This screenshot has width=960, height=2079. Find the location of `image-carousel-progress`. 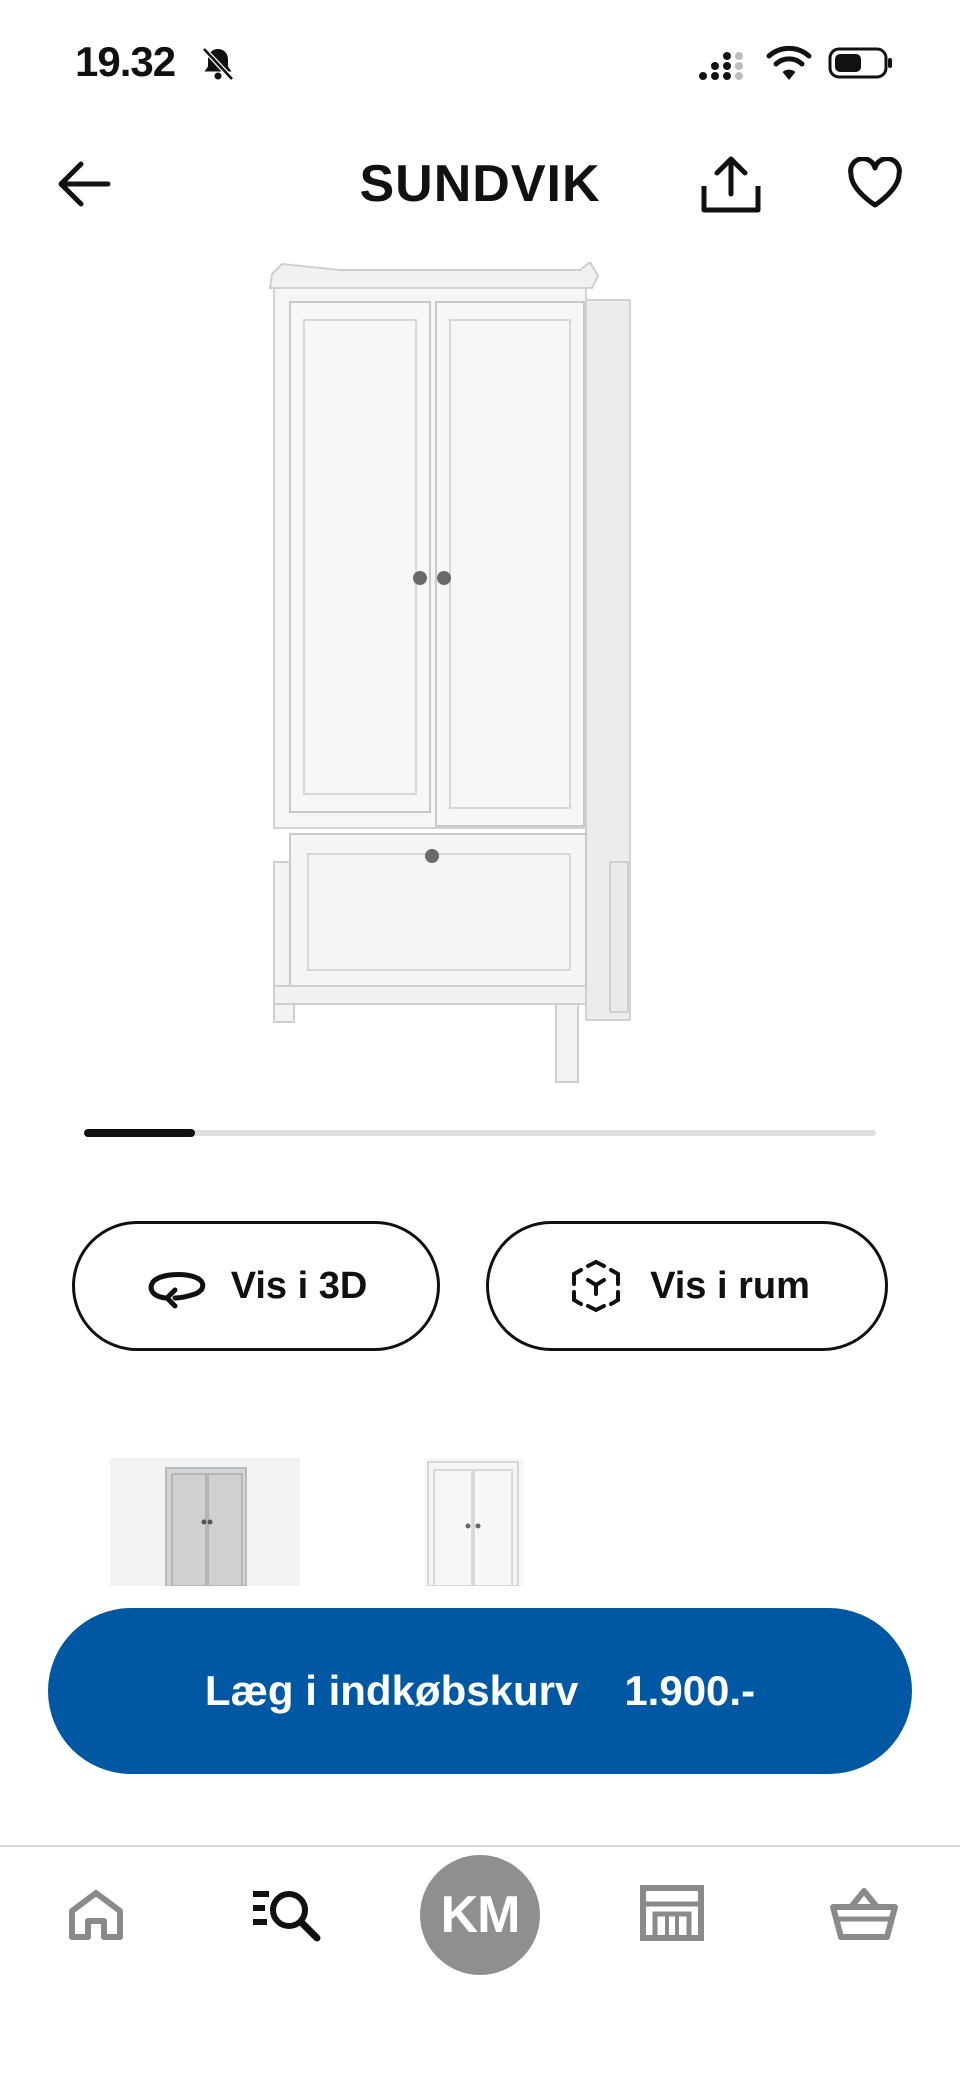

image-carousel-progress is located at coordinates (480, 1133).